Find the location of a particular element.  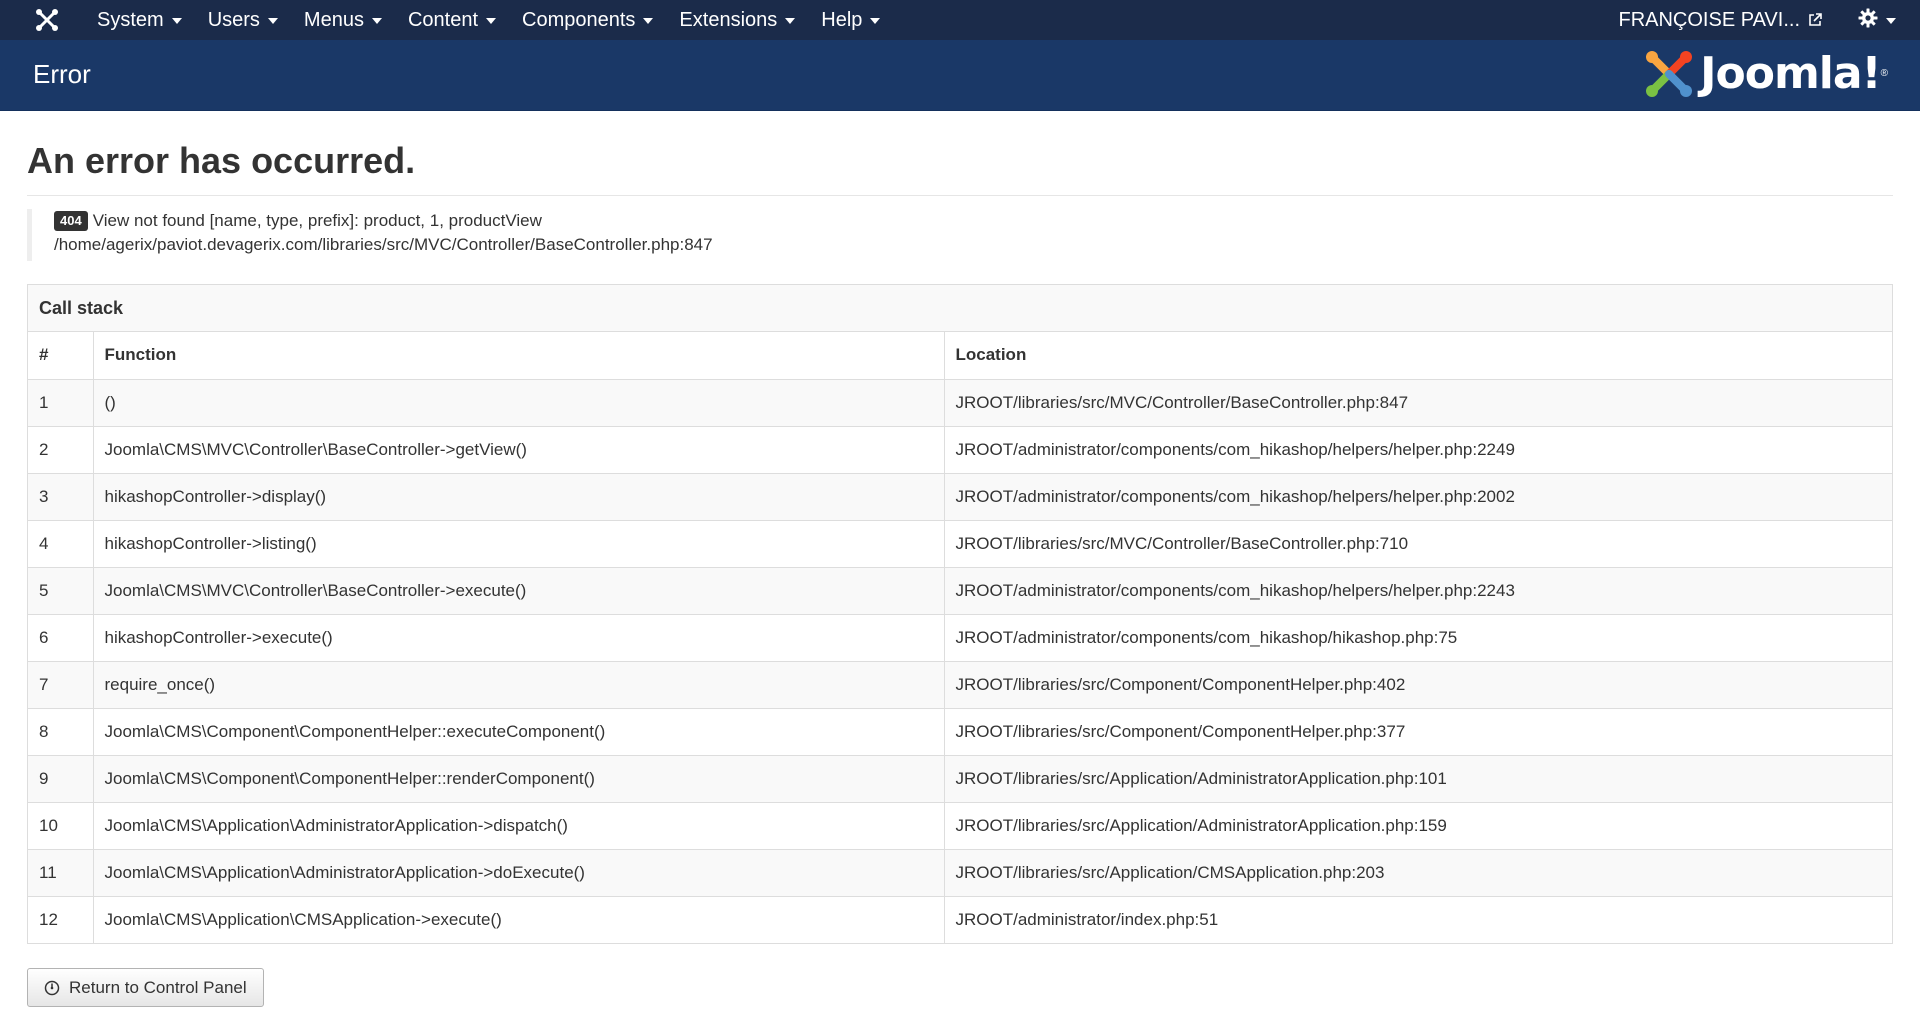

cell-num: 5 is located at coordinates (61, 591).